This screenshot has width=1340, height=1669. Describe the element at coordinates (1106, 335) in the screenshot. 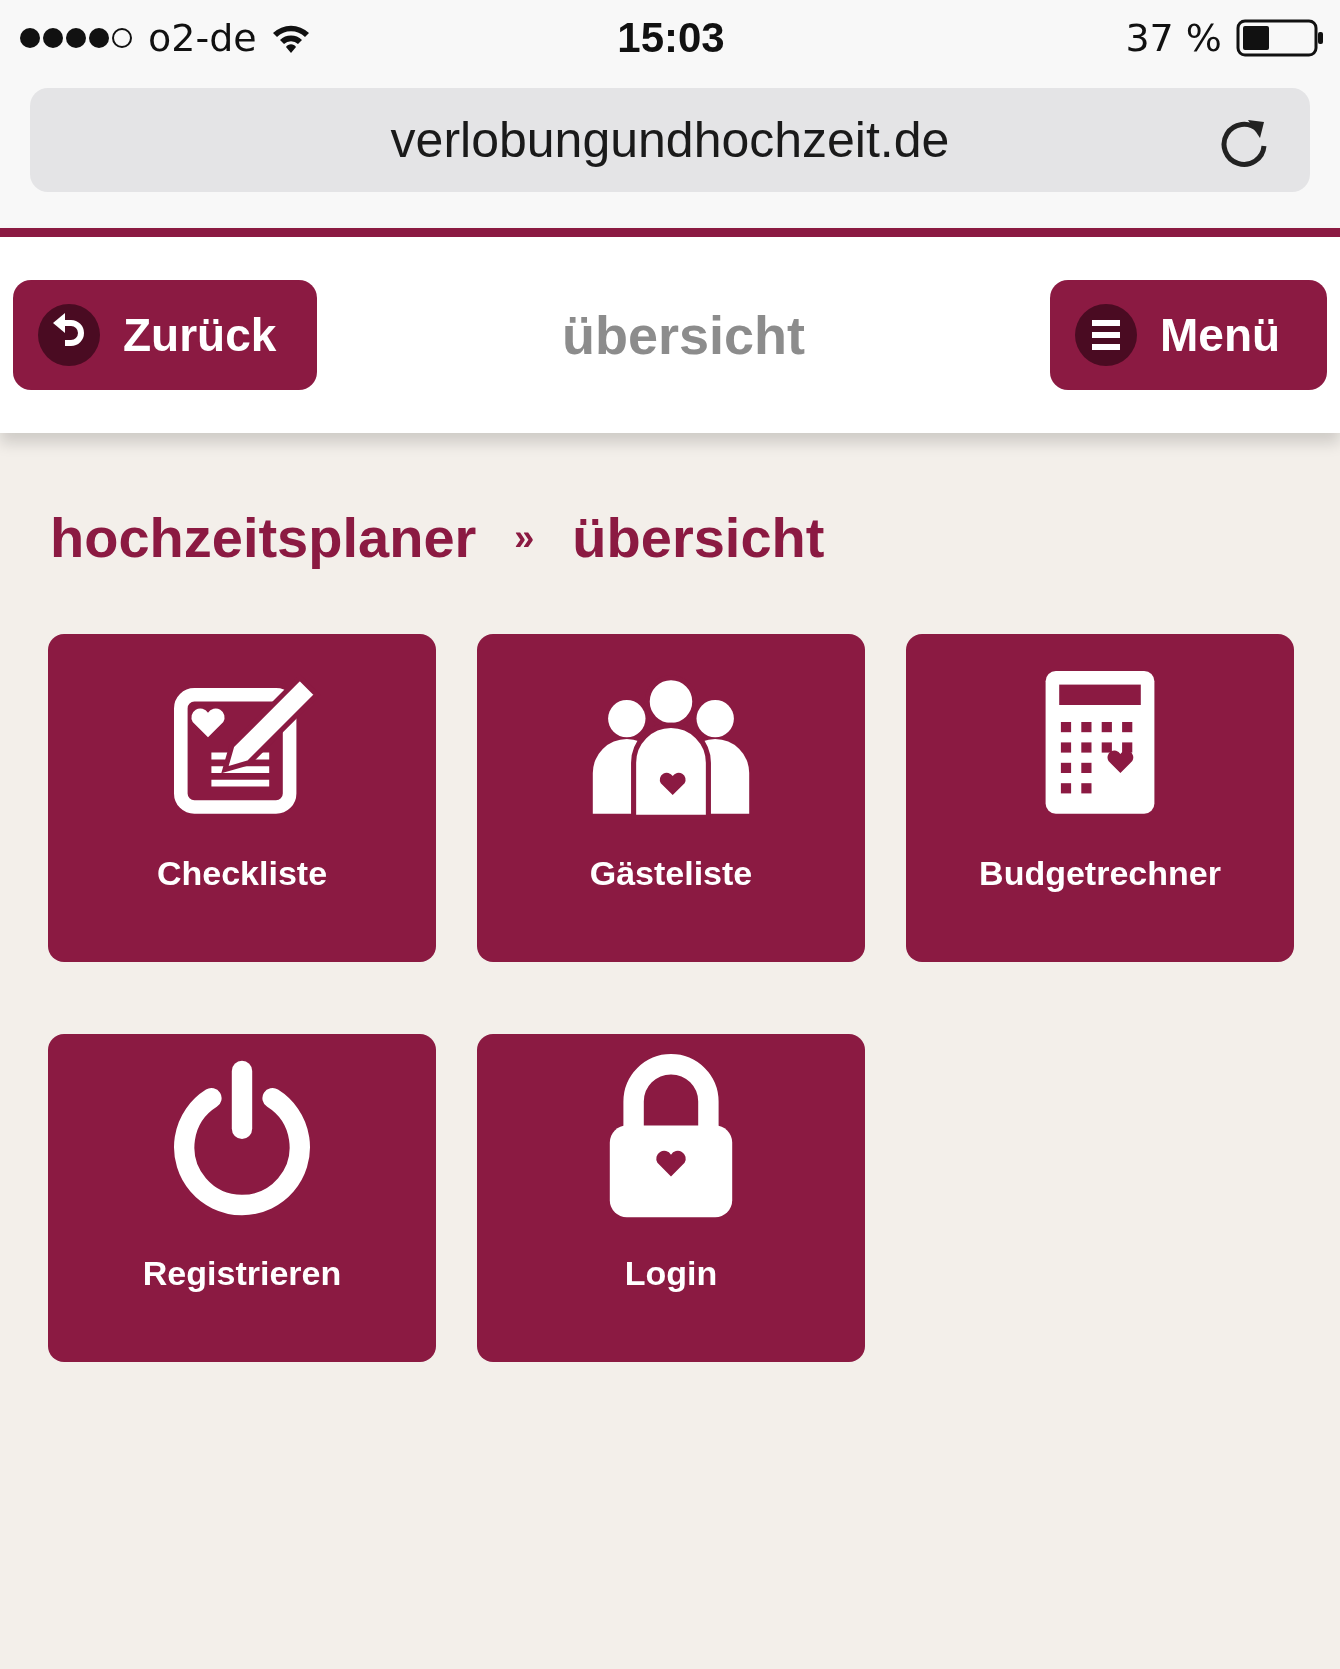

I see `menu-icon` at that location.